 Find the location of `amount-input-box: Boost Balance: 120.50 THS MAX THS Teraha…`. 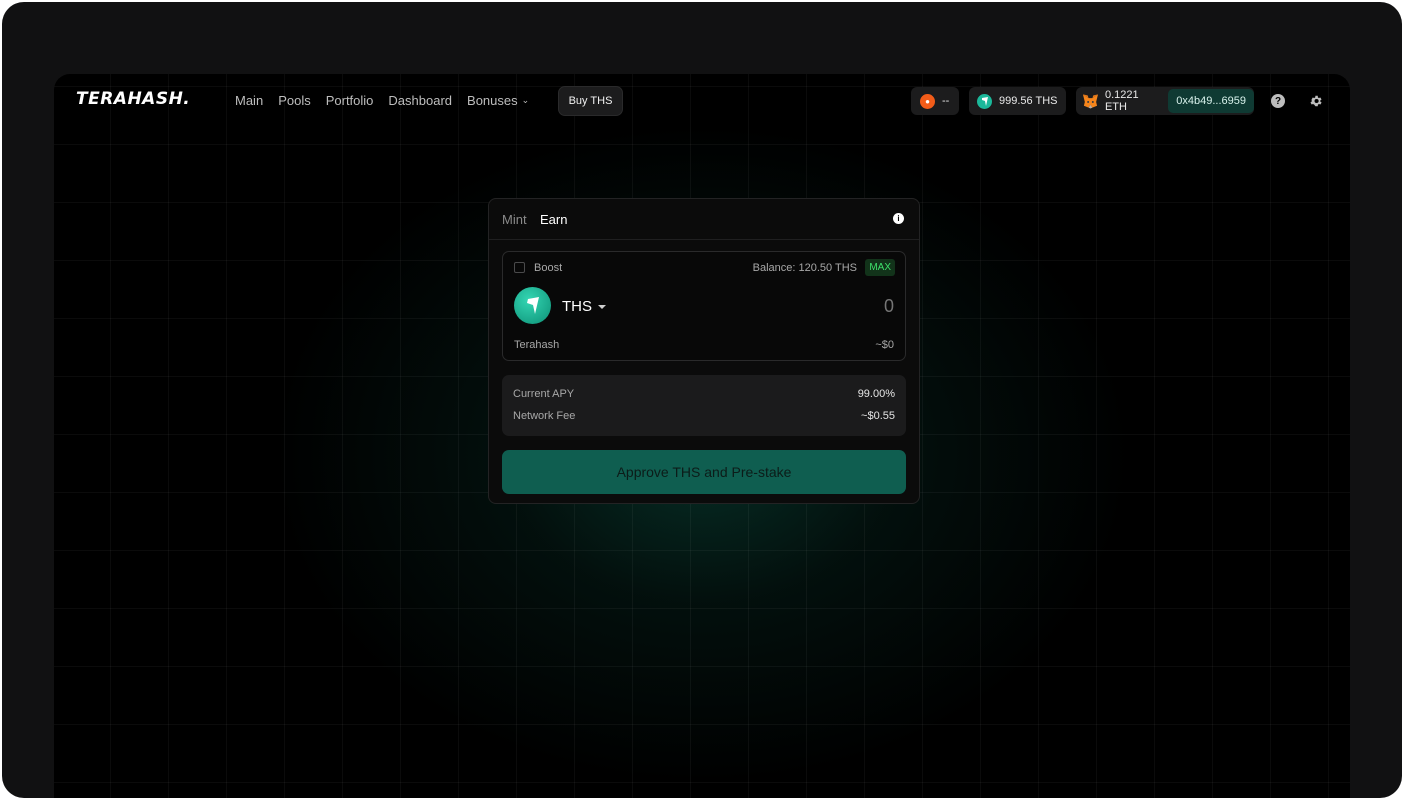

amount-input-box: Boost Balance: 120.50 THS MAX THS Teraha… is located at coordinates (704, 306).